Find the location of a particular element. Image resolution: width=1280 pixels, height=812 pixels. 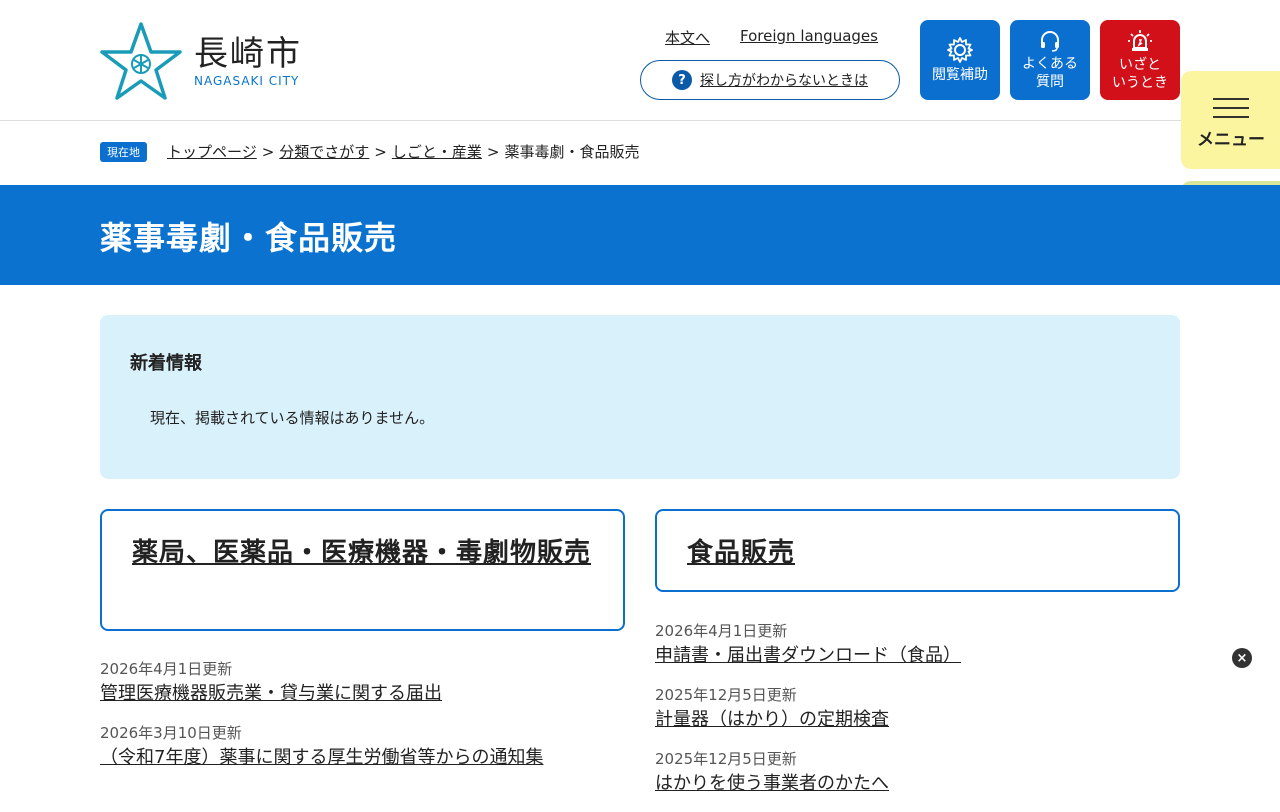

question-icon: ? is located at coordinates (682, 80).